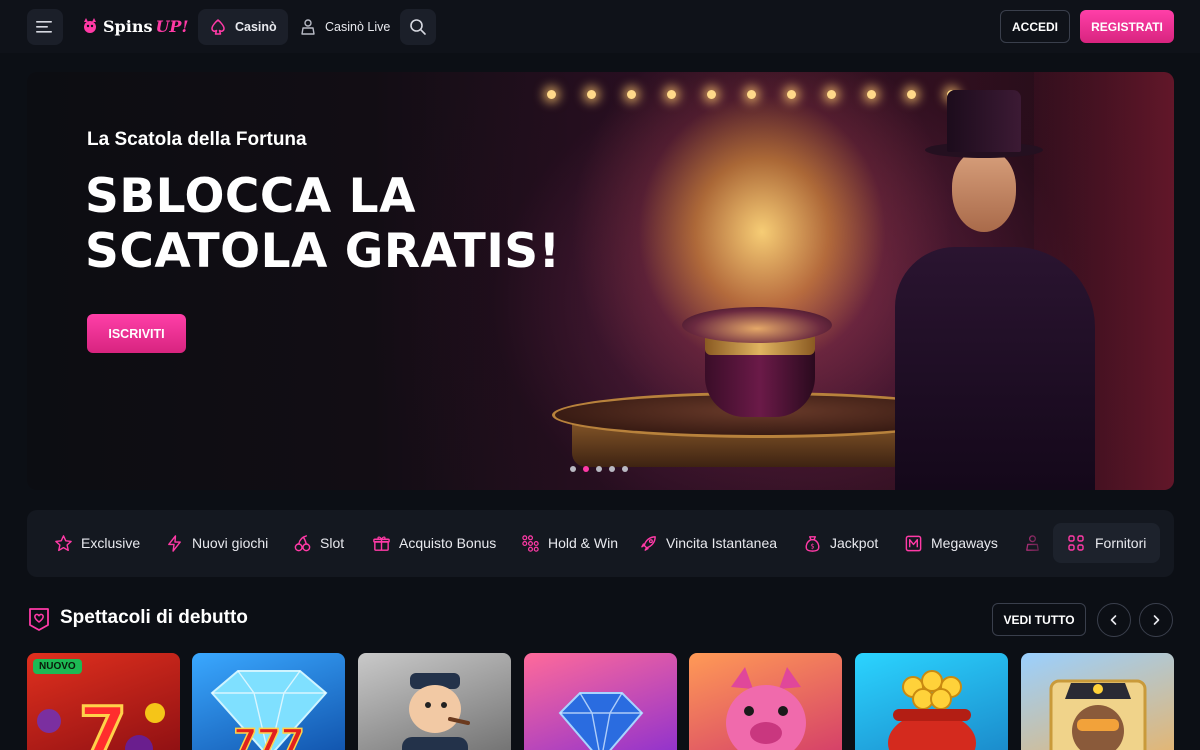  I want to click on pot-of-gold-icon, so click(932, 710).